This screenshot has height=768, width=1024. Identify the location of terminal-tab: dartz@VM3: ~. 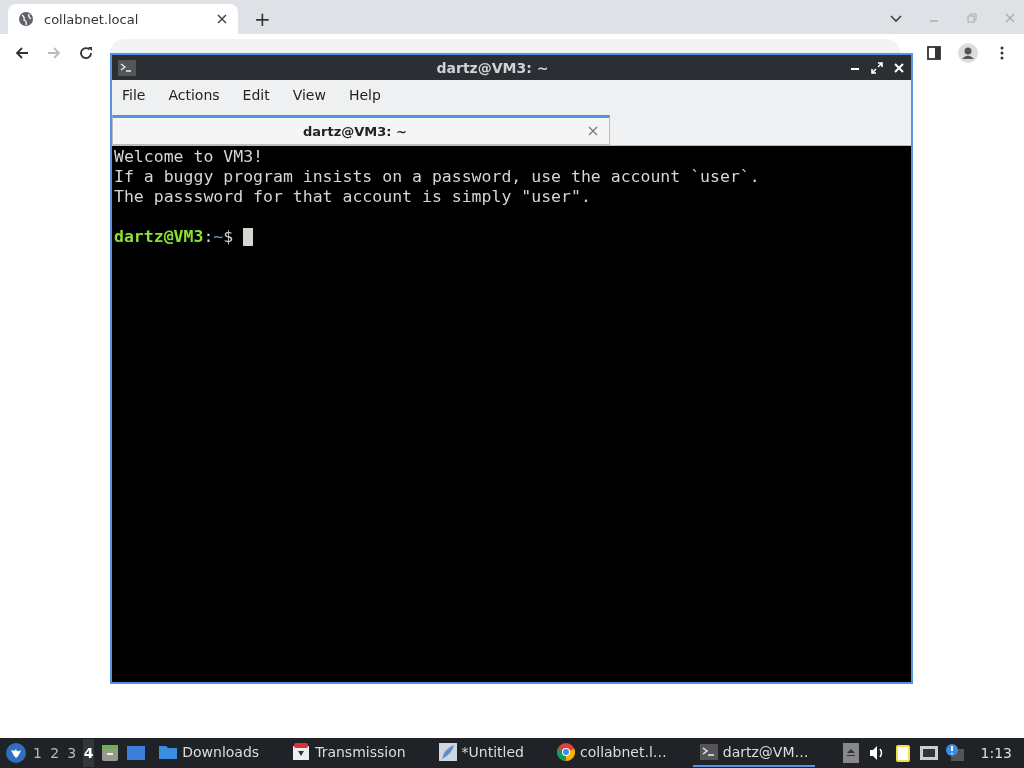
(361, 130).